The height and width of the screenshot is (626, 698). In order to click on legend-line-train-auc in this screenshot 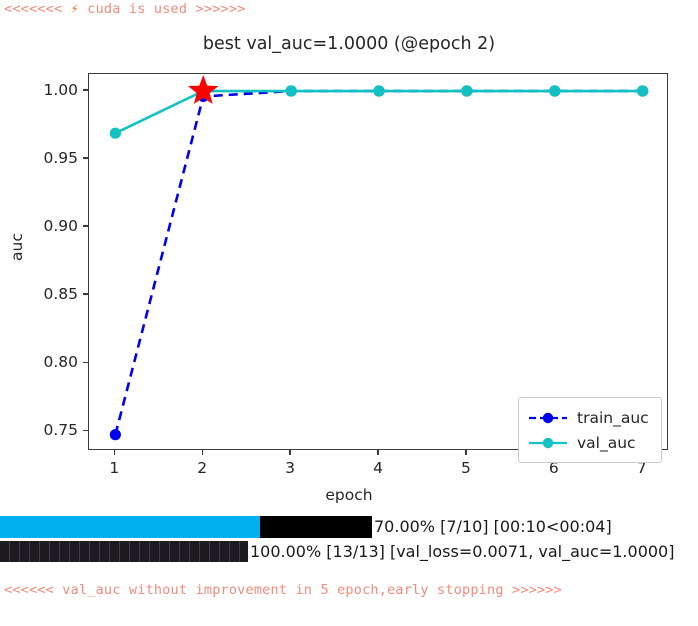, I will do `click(548, 417)`.